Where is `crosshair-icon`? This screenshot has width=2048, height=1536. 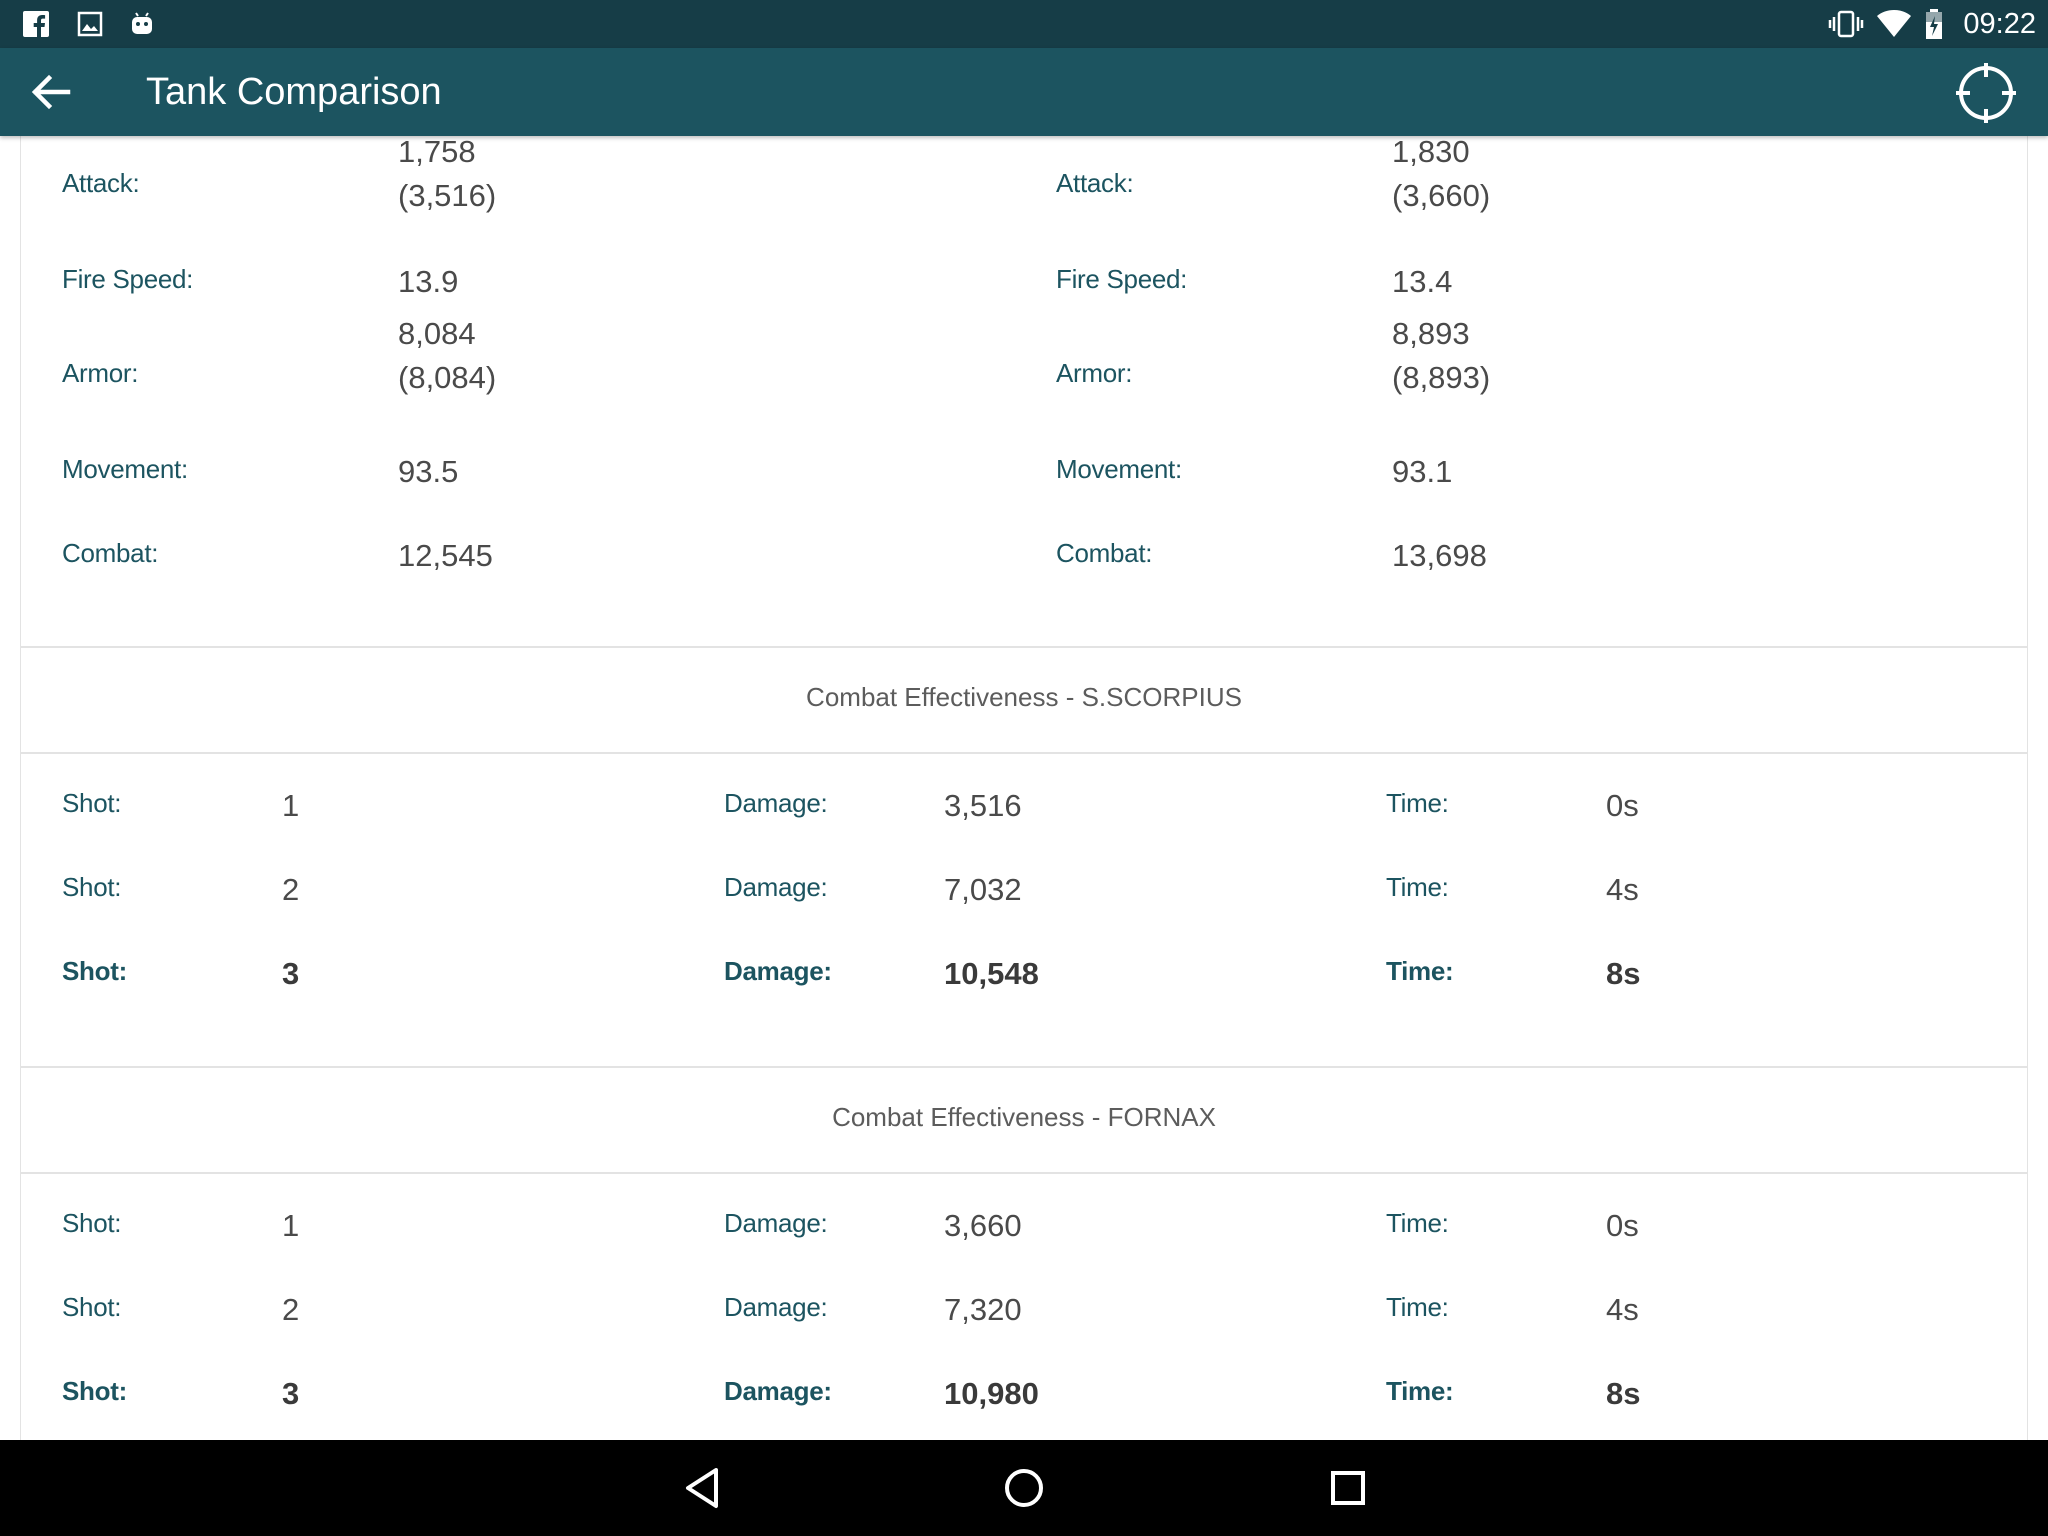 crosshair-icon is located at coordinates (1986, 93).